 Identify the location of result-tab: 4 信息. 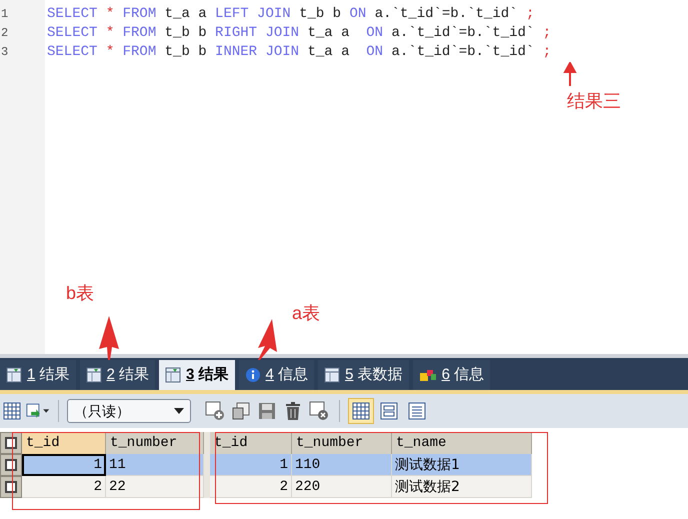
(276, 375).